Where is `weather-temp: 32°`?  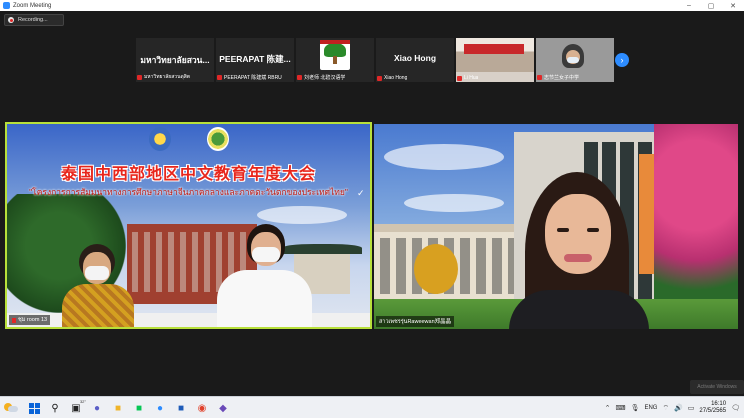 weather-temp: 32° is located at coordinates (82, 401).